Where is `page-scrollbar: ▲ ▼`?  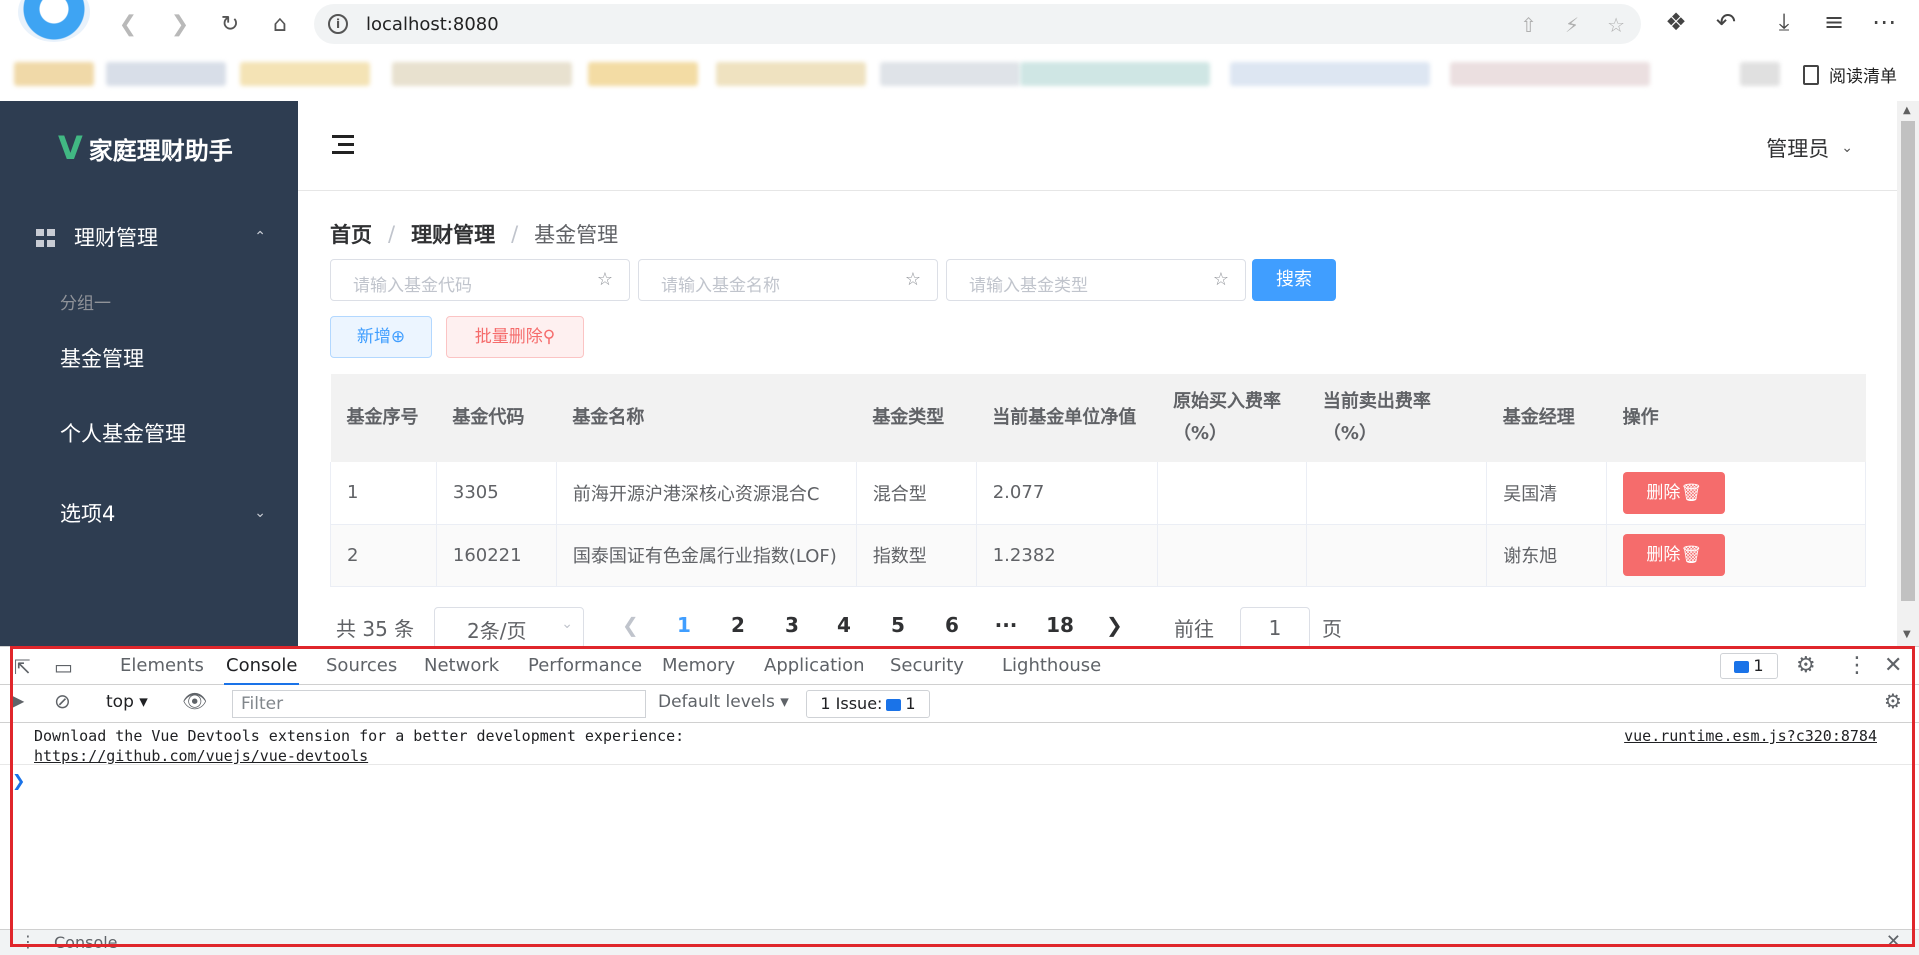
page-scrollbar: ▲ ▼ is located at coordinates (1908, 373).